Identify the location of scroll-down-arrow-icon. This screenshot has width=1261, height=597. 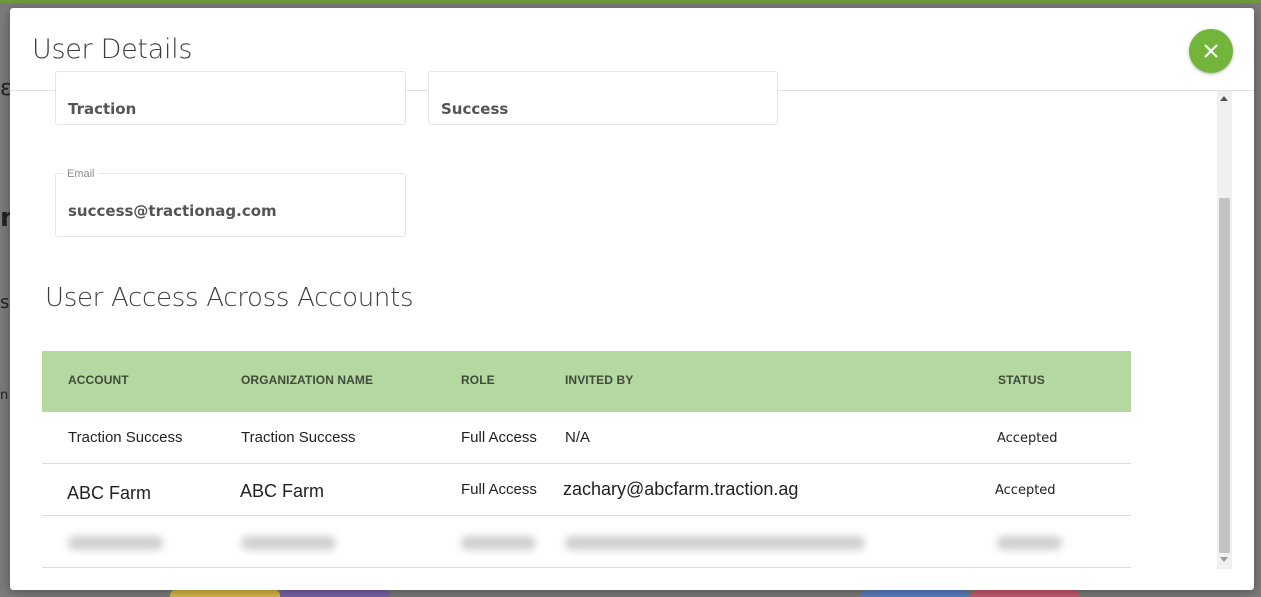
(1224, 559).